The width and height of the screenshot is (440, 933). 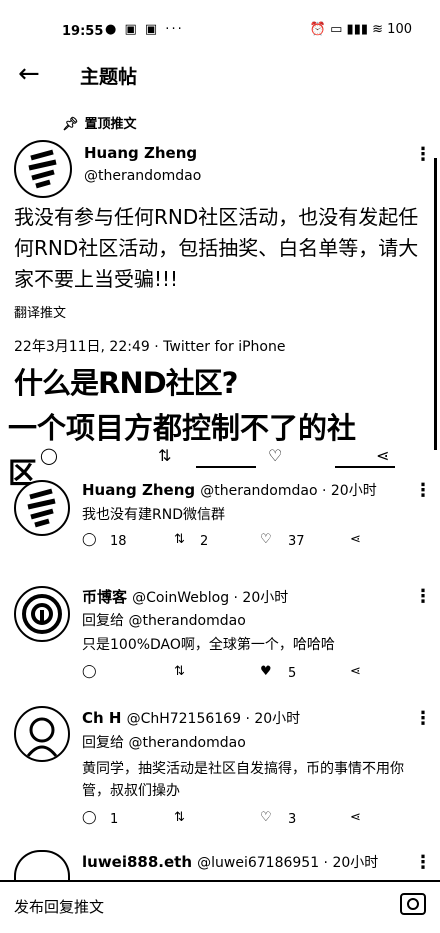 What do you see at coordinates (140, 153) in the screenshot?
I see `author-name: Huang Zheng` at bounding box center [140, 153].